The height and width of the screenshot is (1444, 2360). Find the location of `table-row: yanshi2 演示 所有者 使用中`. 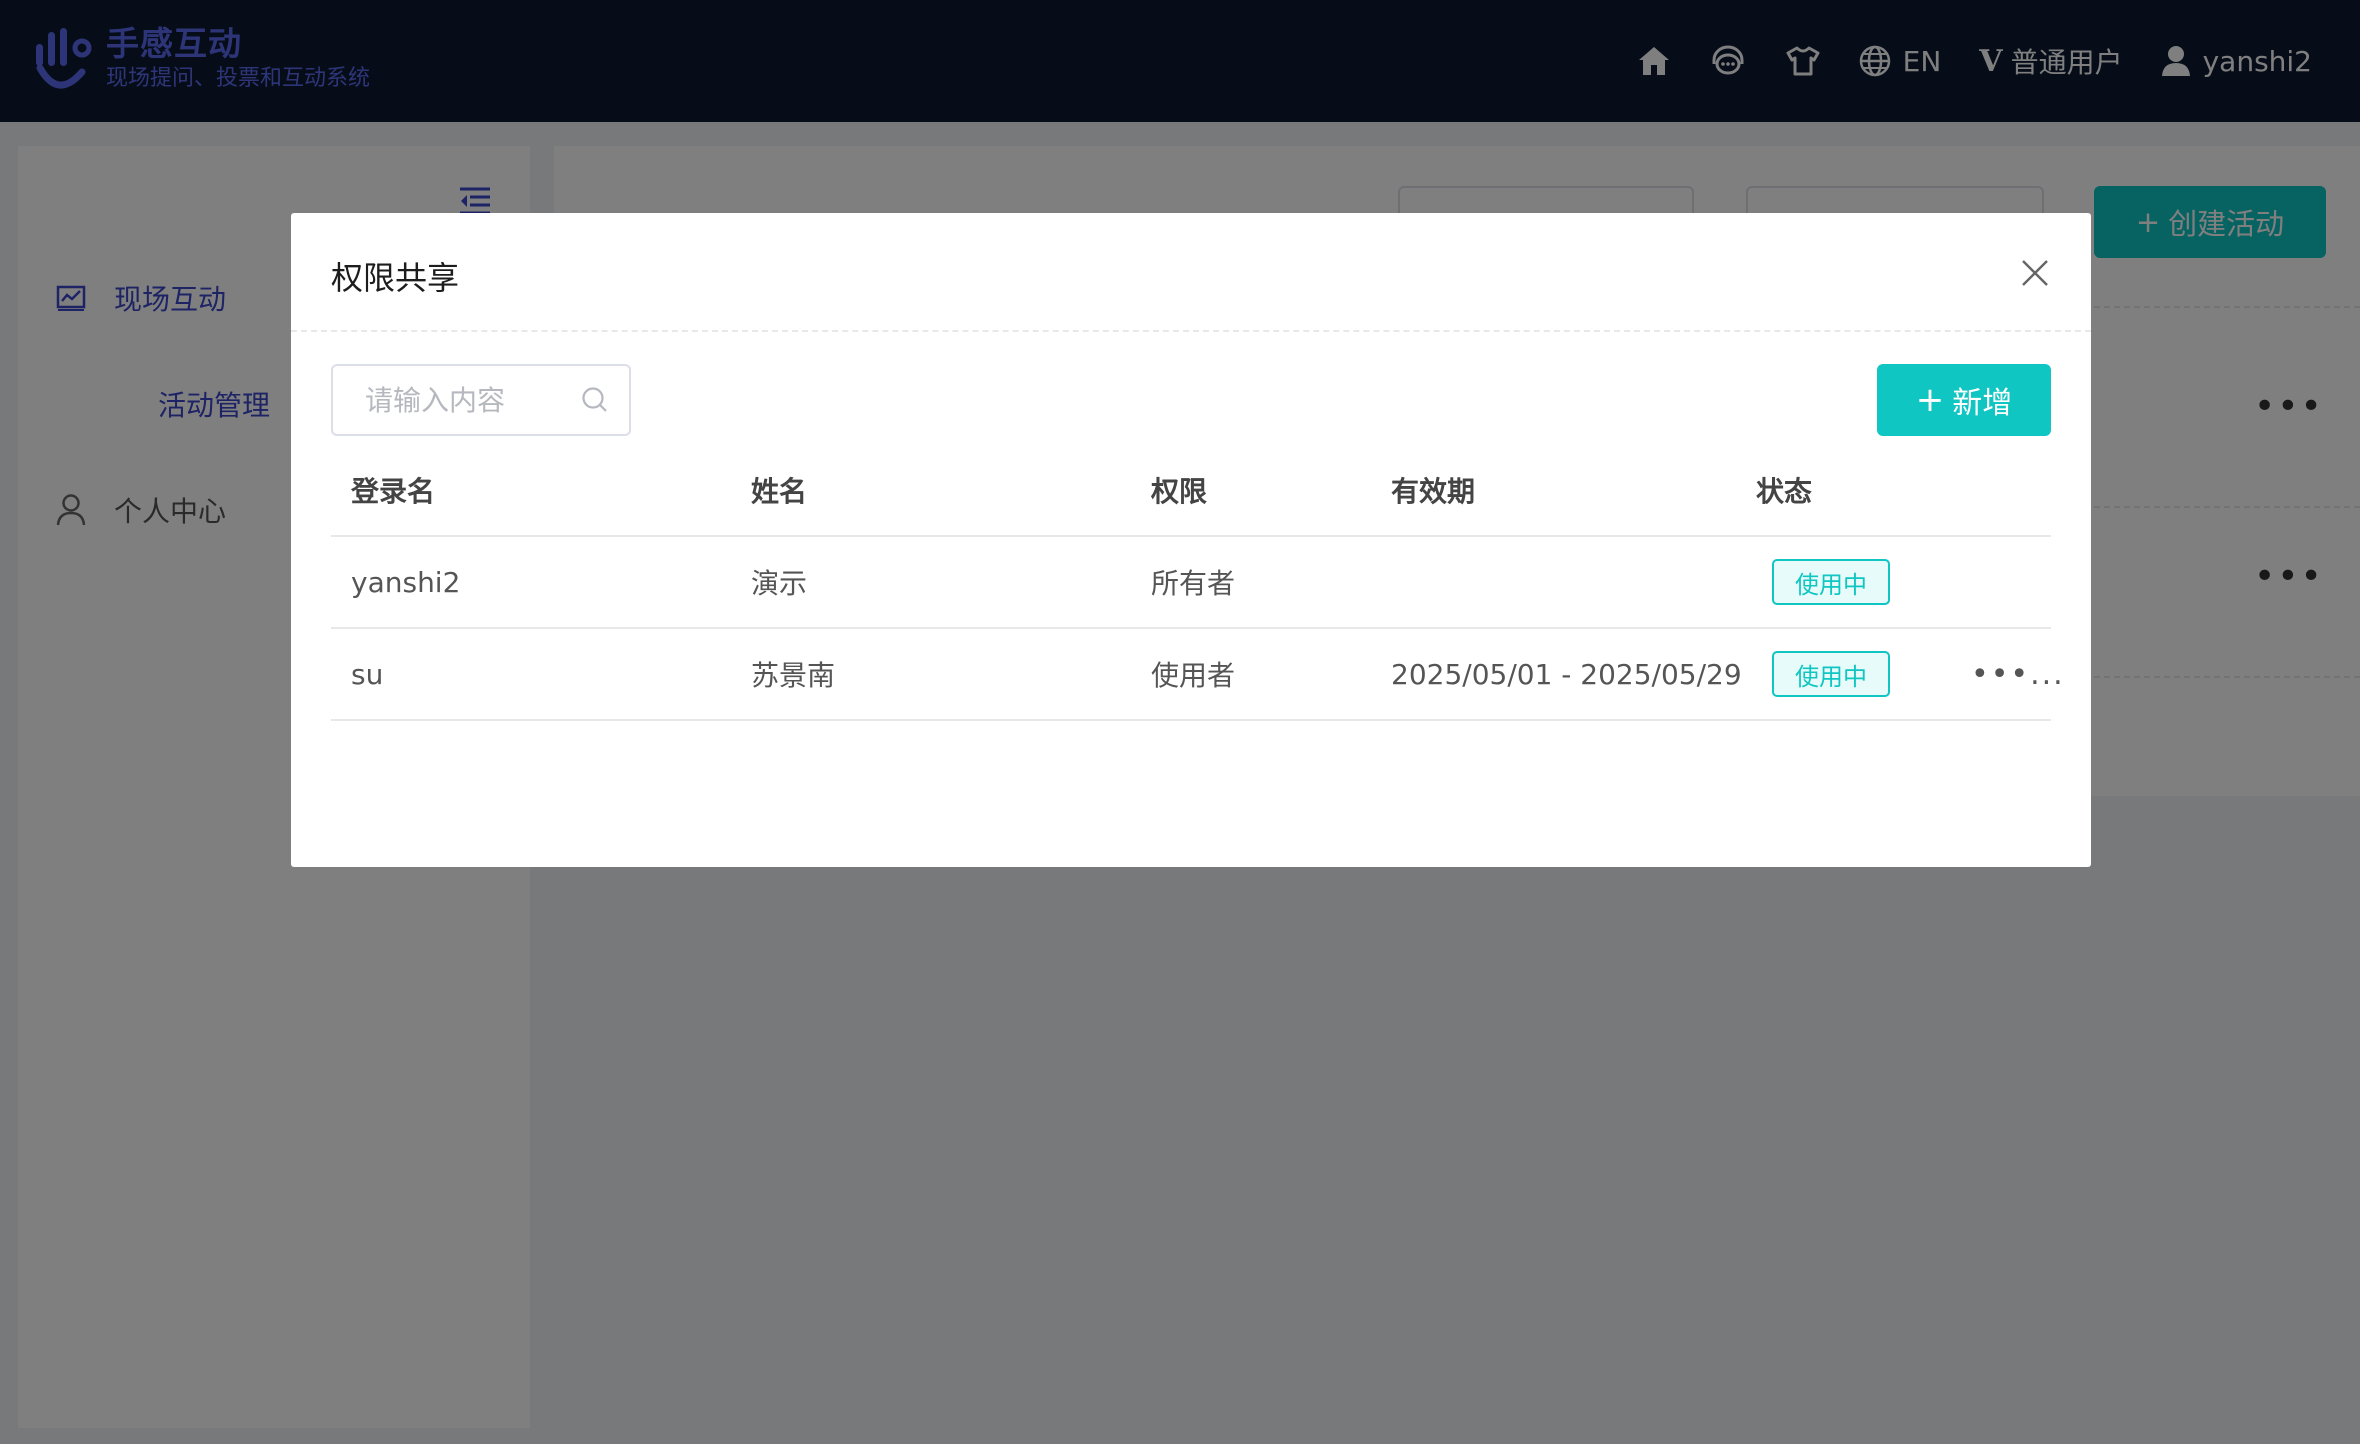

table-row: yanshi2 演示 所有者 使用中 is located at coordinates (1191, 583).